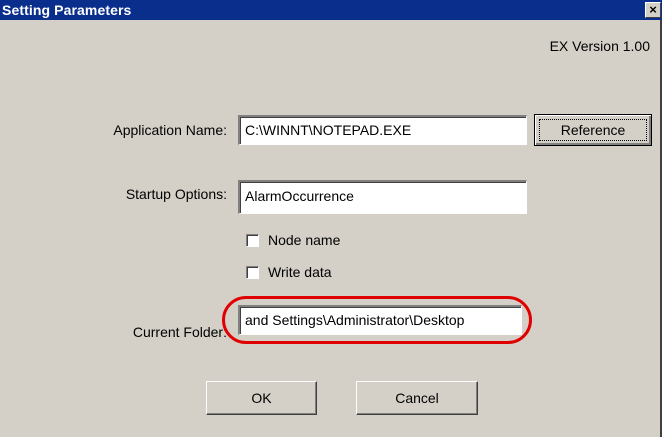 The height and width of the screenshot is (437, 664). Describe the element at coordinates (67, 10) in the screenshot. I see `window-title: Setting Parameters` at that location.